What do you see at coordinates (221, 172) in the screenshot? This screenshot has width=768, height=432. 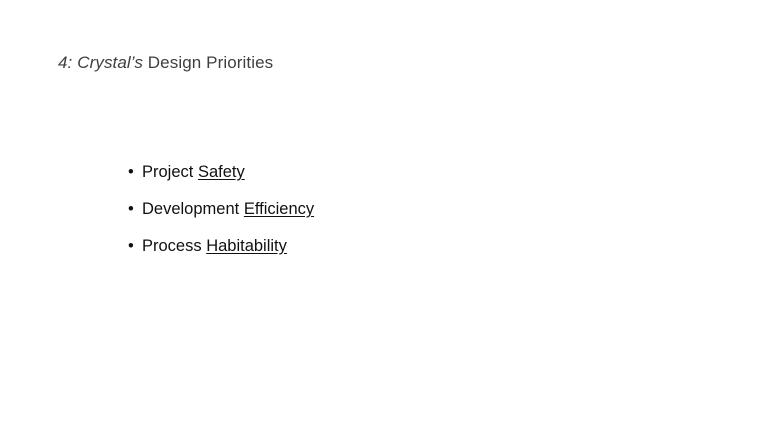 I see `bullet-emphasis: Safety` at bounding box center [221, 172].